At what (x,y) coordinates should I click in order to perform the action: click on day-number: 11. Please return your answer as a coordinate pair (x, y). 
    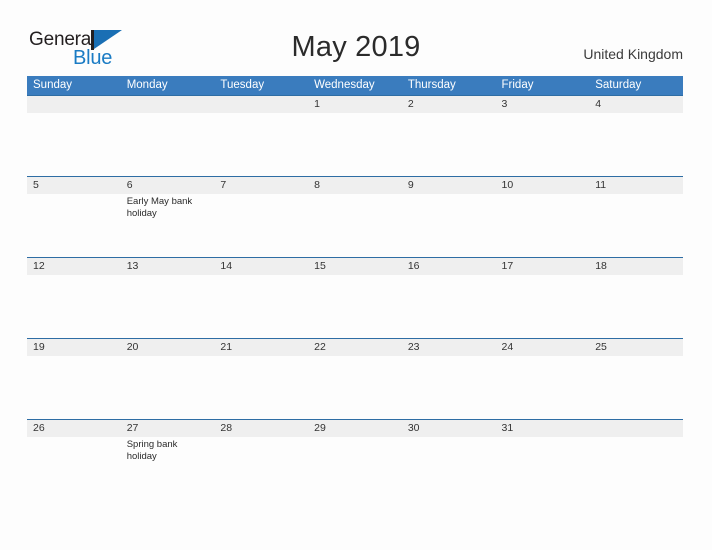
    Looking at the image, I should click on (636, 185).